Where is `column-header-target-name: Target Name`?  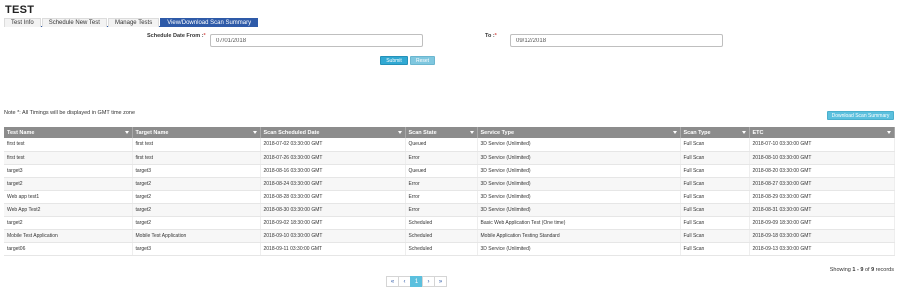 column-header-target-name: Target Name is located at coordinates (196, 132).